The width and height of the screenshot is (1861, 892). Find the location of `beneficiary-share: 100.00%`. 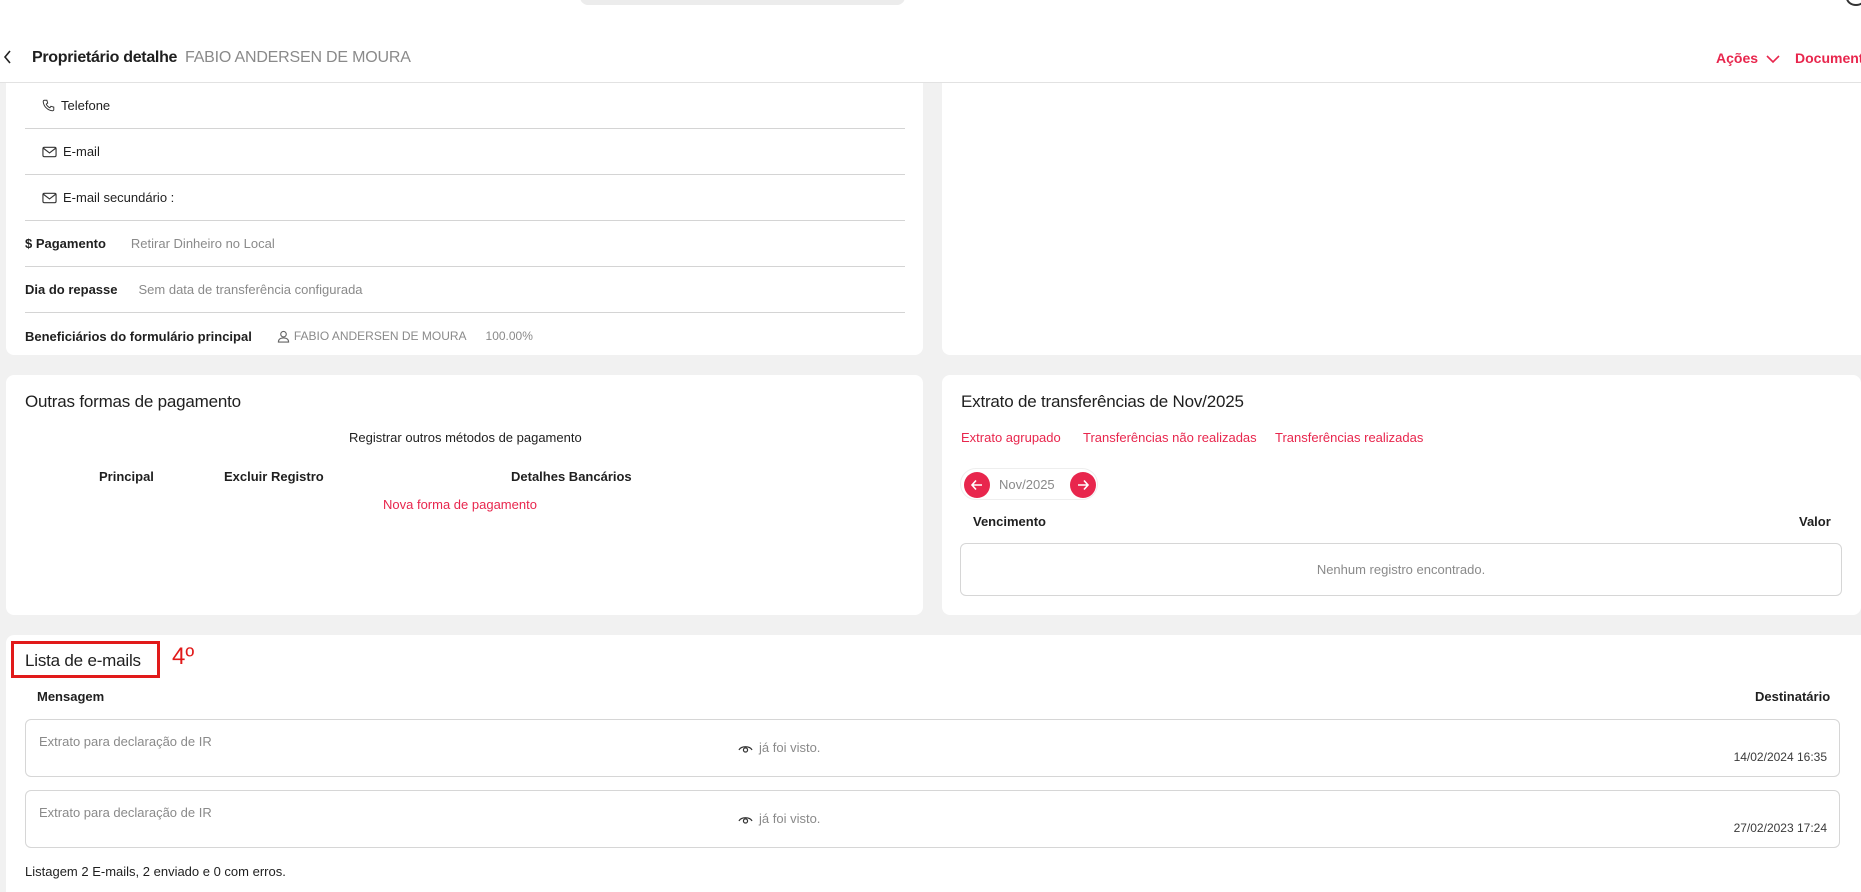

beneficiary-share: 100.00% is located at coordinates (509, 336).